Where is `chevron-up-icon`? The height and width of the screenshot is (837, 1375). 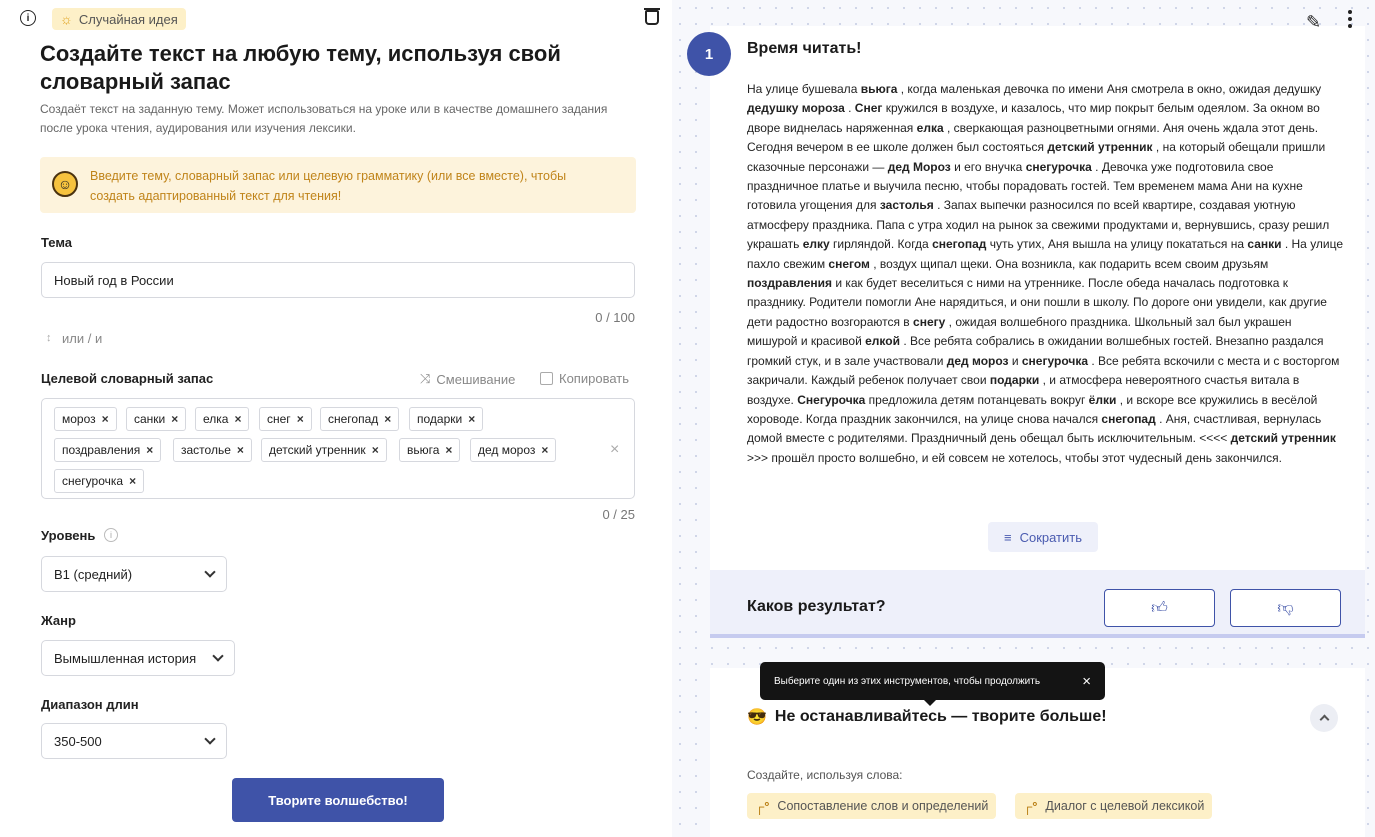 chevron-up-icon is located at coordinates (1324, 719).